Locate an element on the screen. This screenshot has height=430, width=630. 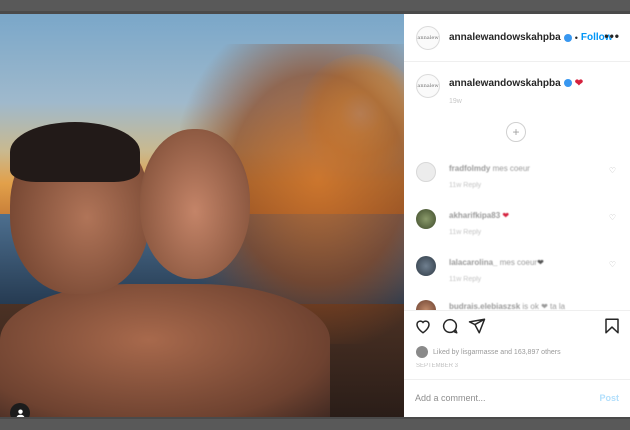
comment-text: fradfolmdy mes coeur is located at coordinates (489, 168).